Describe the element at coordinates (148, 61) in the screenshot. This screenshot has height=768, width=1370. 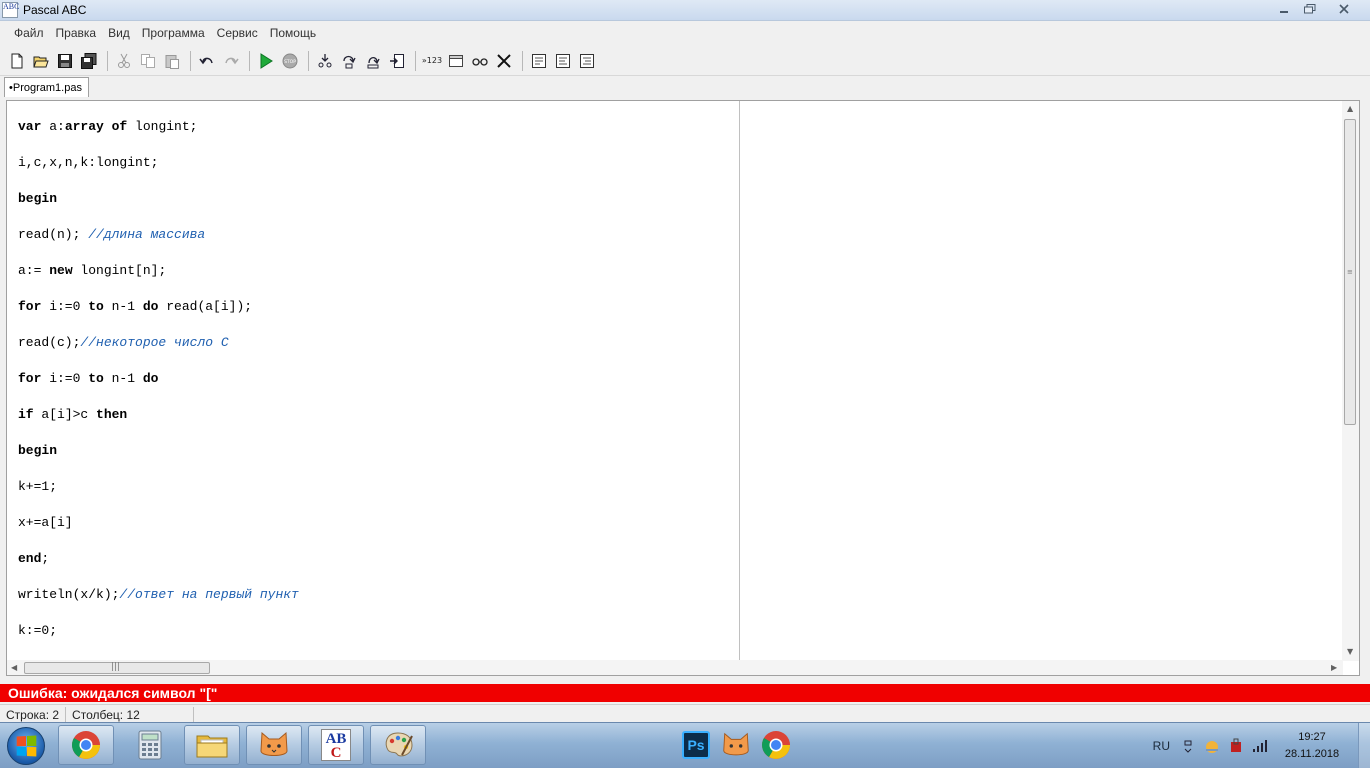
I see `copy-button` at that location.